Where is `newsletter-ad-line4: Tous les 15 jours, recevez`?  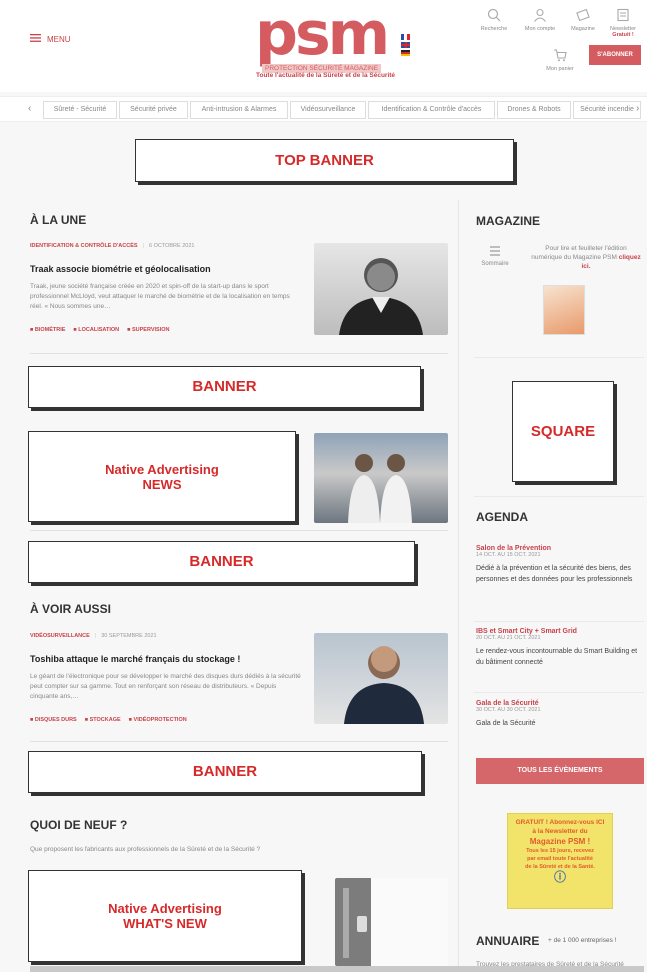 newsletter-ad-line4: Tous les 15 jours, recevez is located at coordinates (560, 851).